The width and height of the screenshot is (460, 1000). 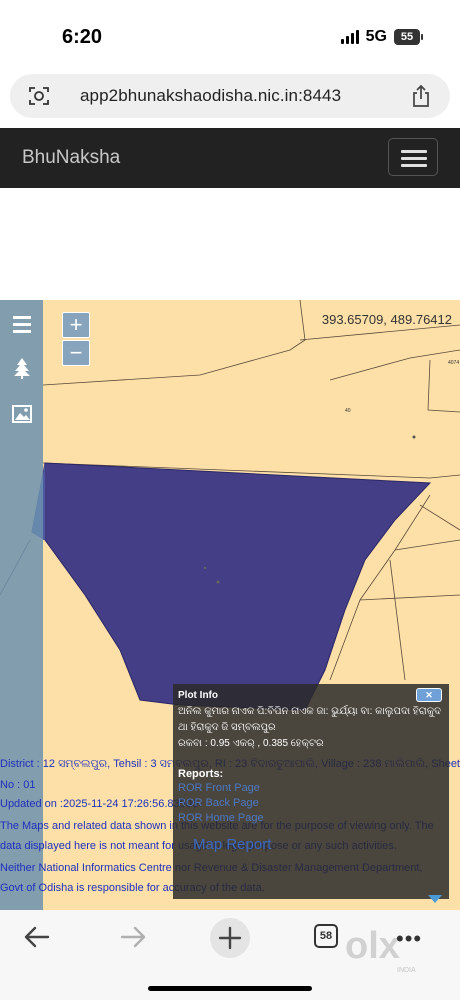 I want to click on reports-label: Reports:, so click(x=201, y=774).